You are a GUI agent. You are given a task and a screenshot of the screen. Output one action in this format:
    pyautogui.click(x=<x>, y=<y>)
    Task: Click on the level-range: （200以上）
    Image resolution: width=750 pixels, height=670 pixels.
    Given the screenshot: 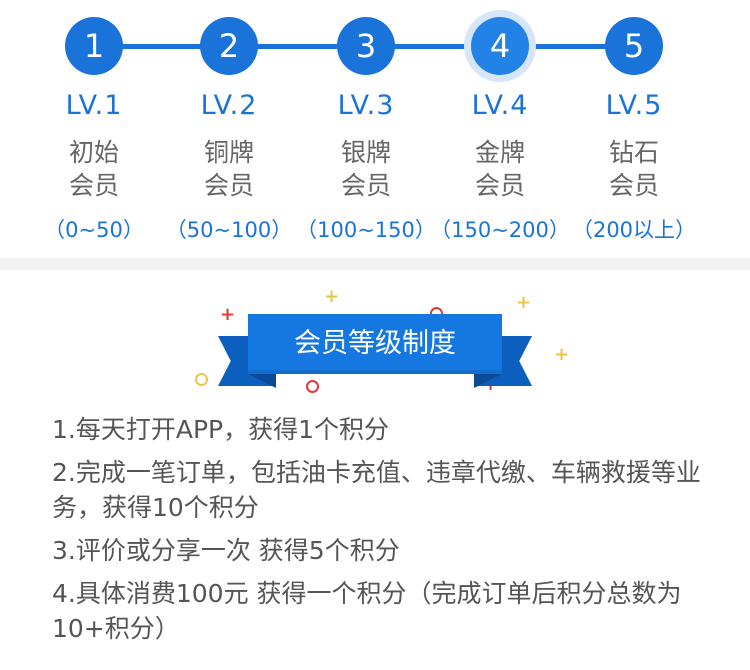 What is the action you would take?
    pyautogui.click(x=634, y=230)
    